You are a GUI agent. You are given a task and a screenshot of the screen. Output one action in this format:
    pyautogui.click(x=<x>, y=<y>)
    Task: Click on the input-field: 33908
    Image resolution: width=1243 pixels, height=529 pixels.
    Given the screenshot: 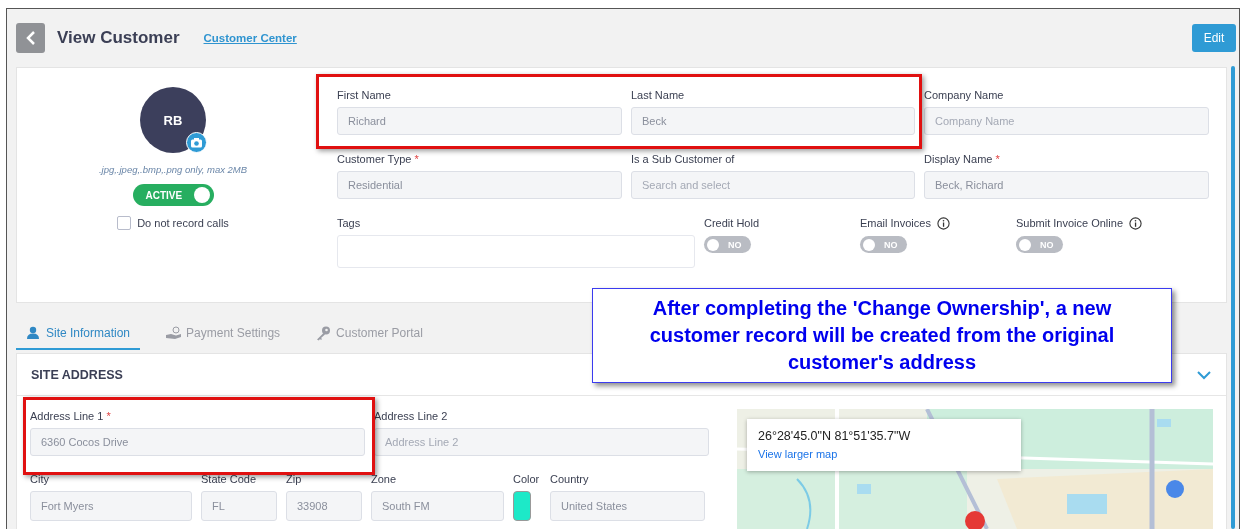 What is the action you would take?
    pyautogui.click(x=324, y=506)
    